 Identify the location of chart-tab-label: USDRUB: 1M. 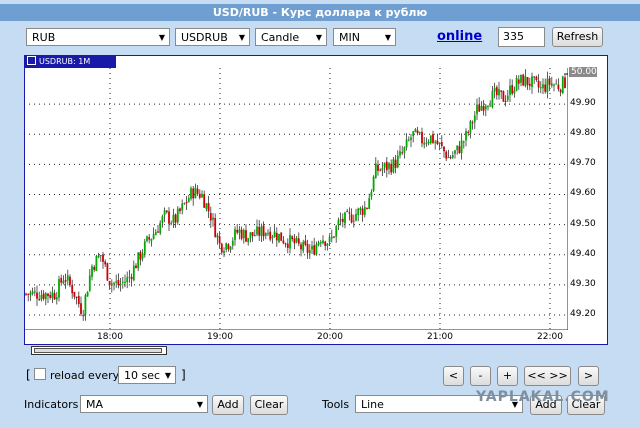
(65, 61).